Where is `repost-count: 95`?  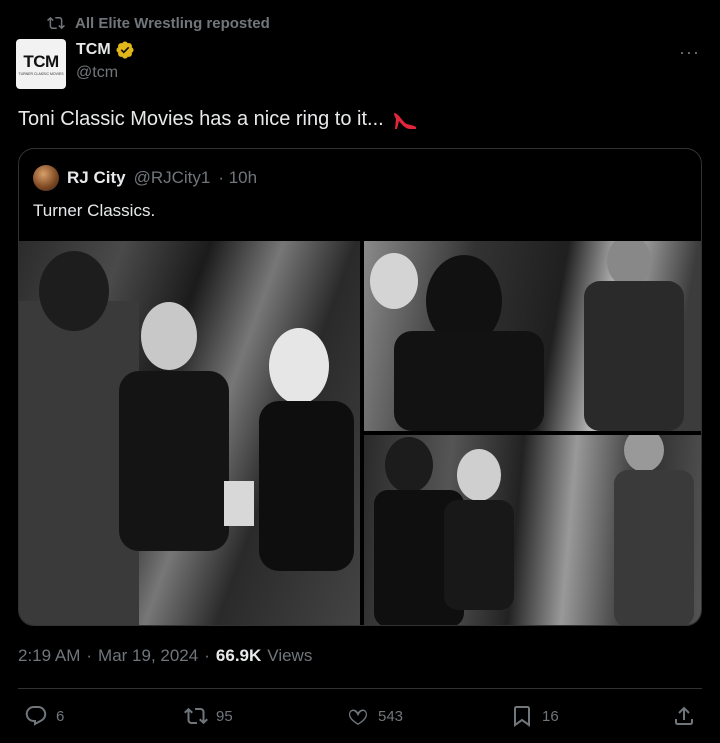
repost-count: 95 is located at coordinates (224, 716).